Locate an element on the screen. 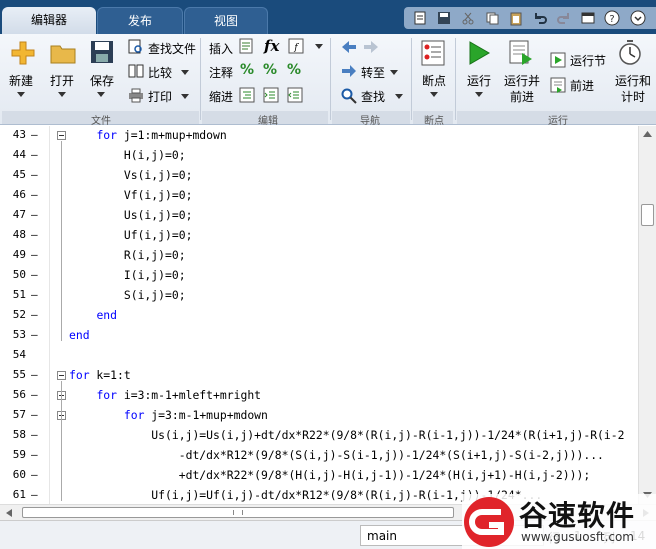 The image size is (656, 549). uncomment-icon: % is located at coordinates (270, 70).